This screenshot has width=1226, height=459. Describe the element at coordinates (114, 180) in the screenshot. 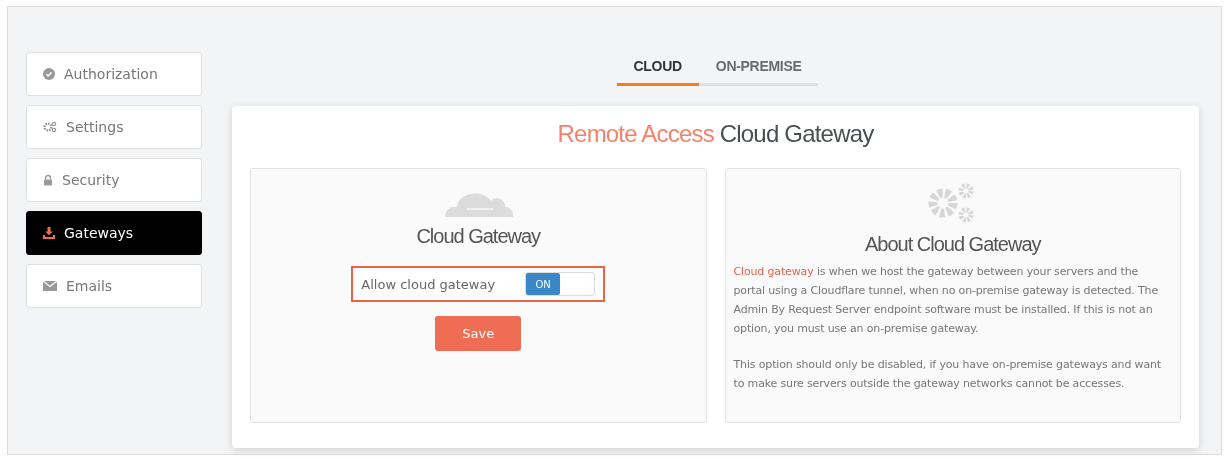

I see `sidebar-item: Security` at that location.